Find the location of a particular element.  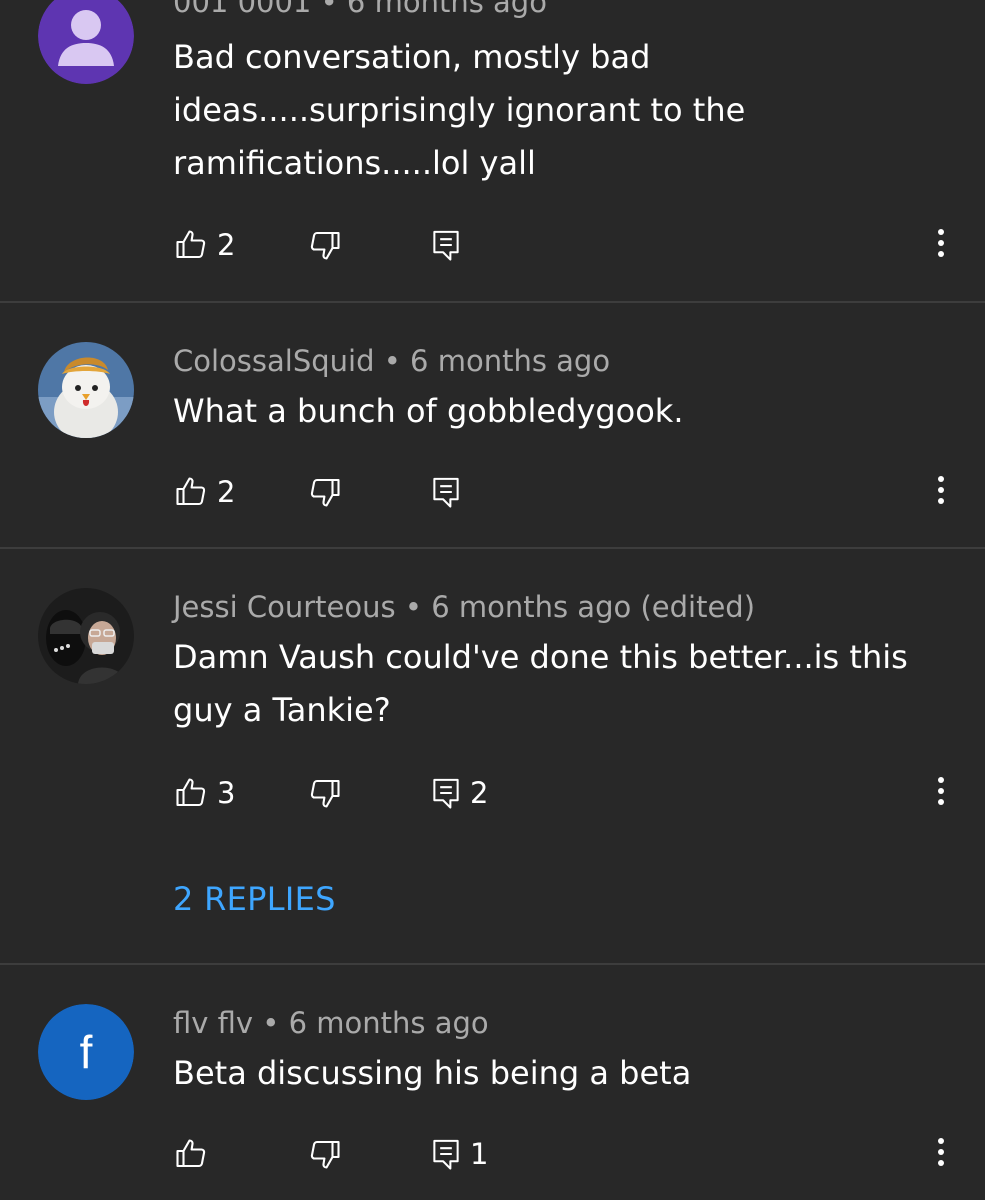

comment-meta: 001 0001 • 6 months ago is located at coordinates (360, 10).